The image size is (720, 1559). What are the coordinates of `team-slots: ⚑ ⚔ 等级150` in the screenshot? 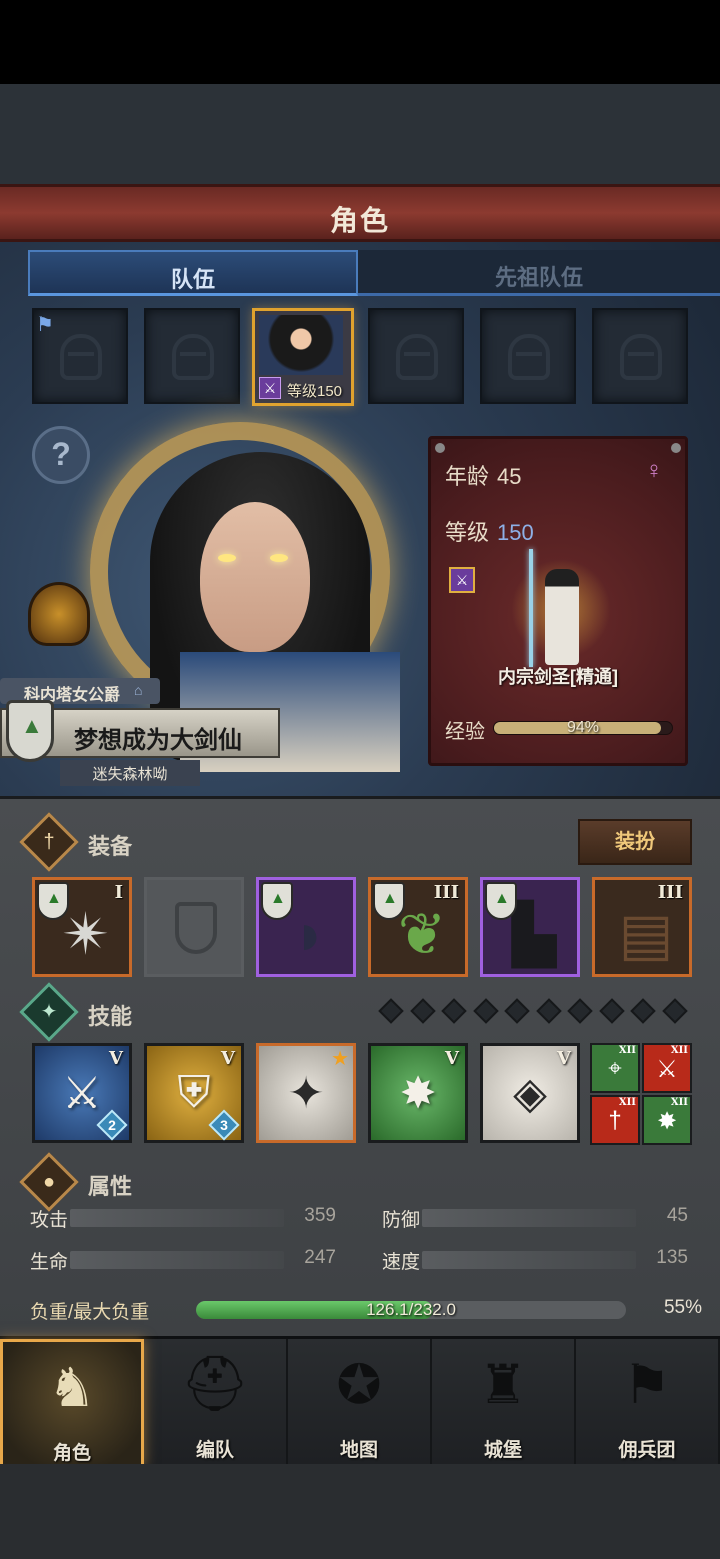 It's located at (362, 358).